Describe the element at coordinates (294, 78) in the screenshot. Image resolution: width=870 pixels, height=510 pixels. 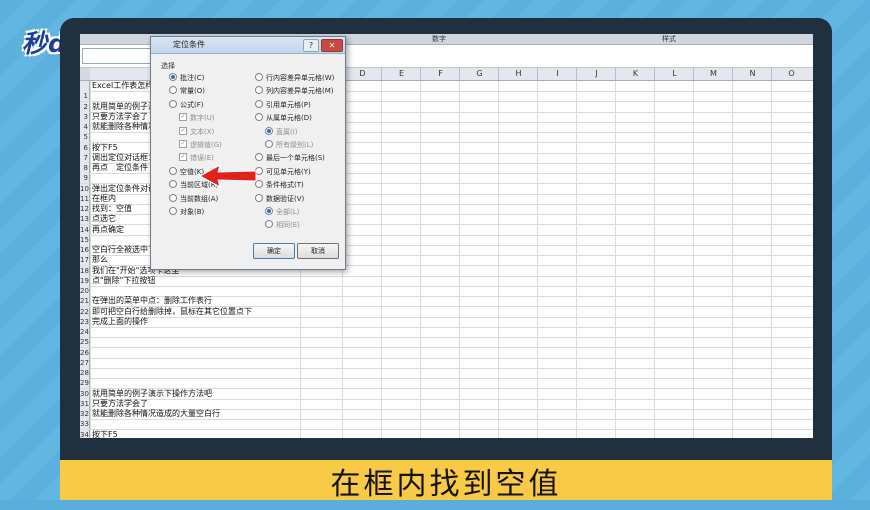
I see `option-right_options-0: 行内容差异单元格(W)` at that location.